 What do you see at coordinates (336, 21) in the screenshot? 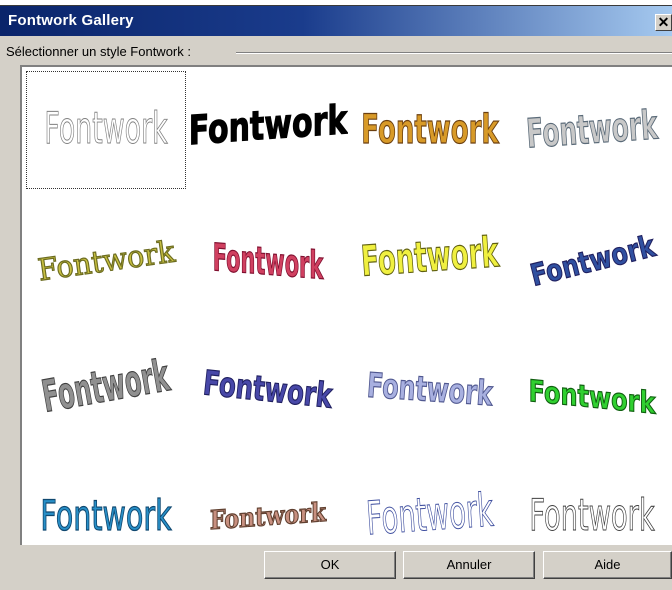
I see `title-bar: Fontwork Gallery ✕` at bounding box center [336, 21].